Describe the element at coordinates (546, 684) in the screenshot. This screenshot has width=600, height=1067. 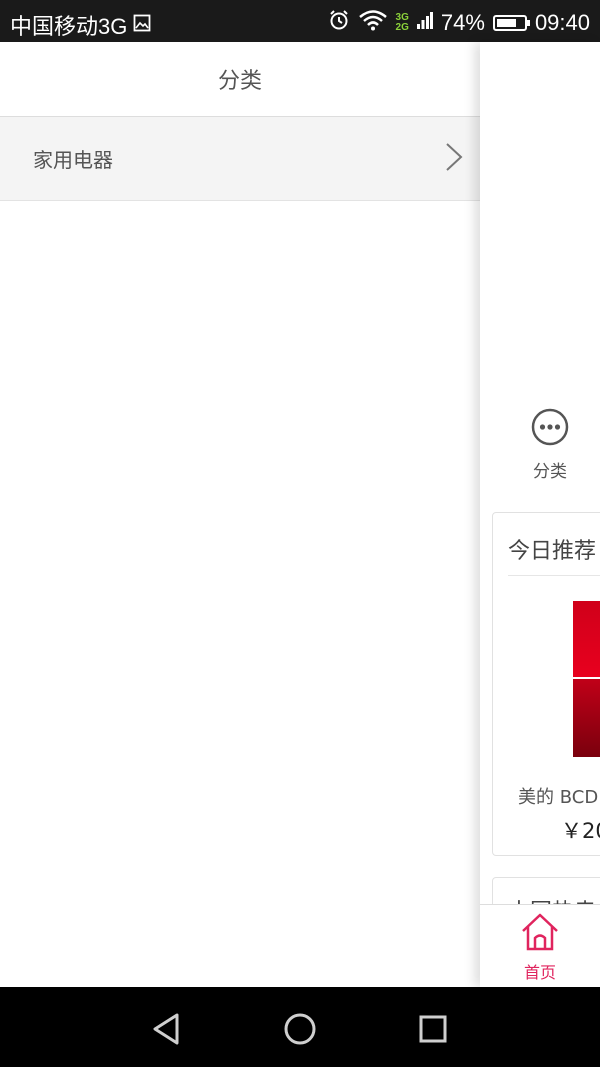
I see `recommend-card: 今日推荐 美的 BCD ￥20` at that location.